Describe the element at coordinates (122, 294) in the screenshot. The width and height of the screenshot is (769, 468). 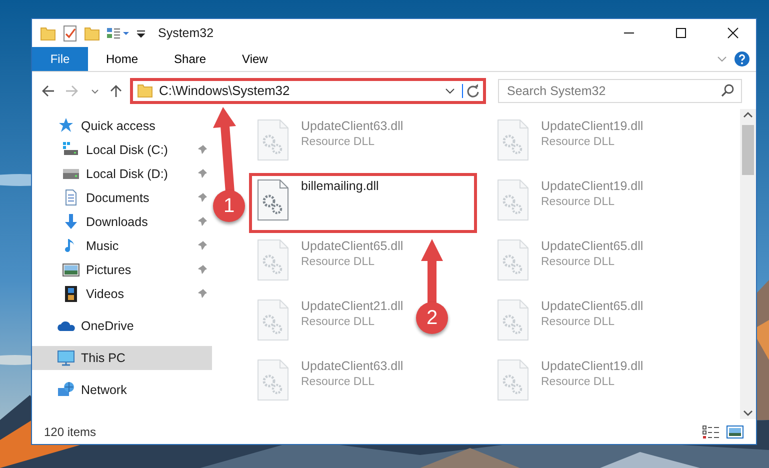
I see `nav-item: Videos` at that location.